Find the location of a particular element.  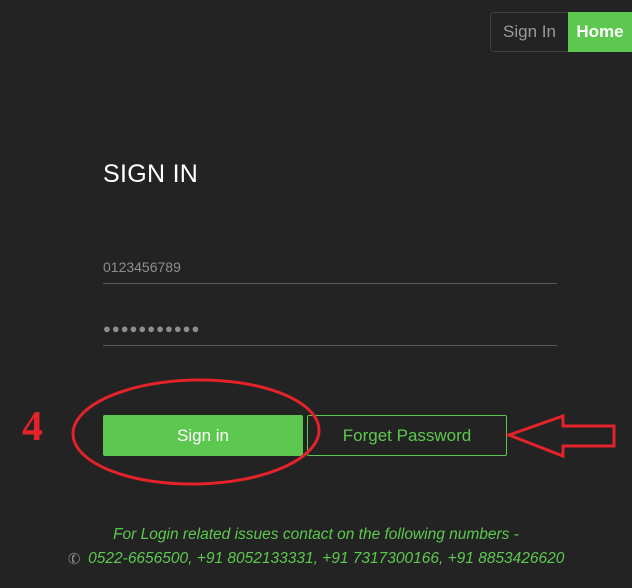

annotation-arrow is located at coordinates (560, 436).